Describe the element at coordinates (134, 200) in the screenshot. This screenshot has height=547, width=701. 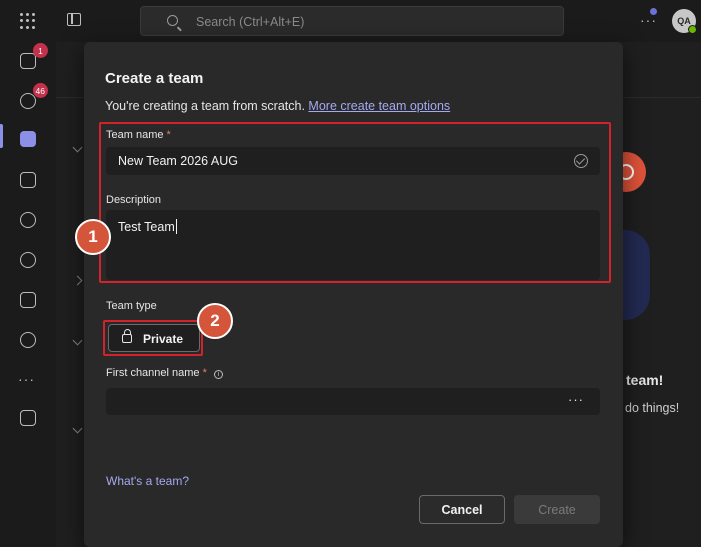
I see `description-label: Description` at that location.